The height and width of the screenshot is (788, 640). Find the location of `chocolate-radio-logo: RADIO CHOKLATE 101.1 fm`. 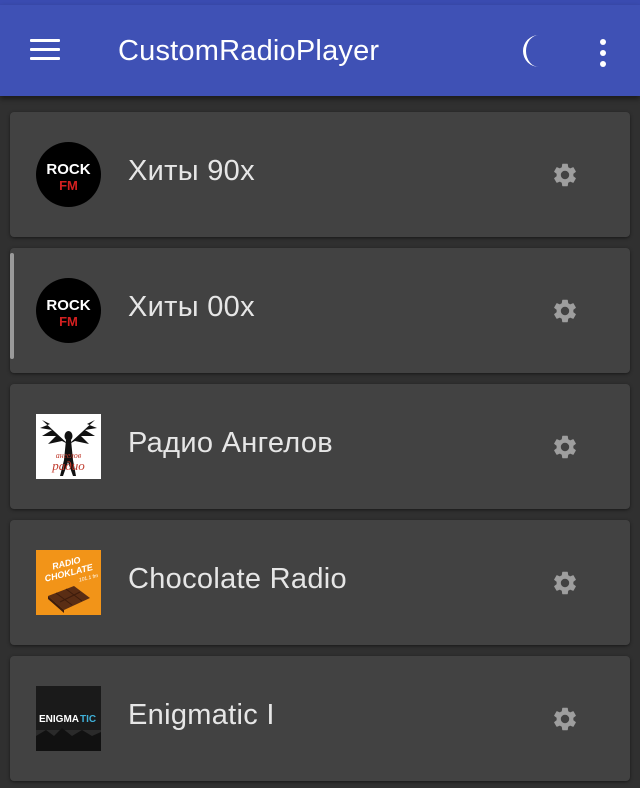

chocolate-radio-logo: RADIO CHOKLATE 101.1 fm is located at coordinates (68, 582).